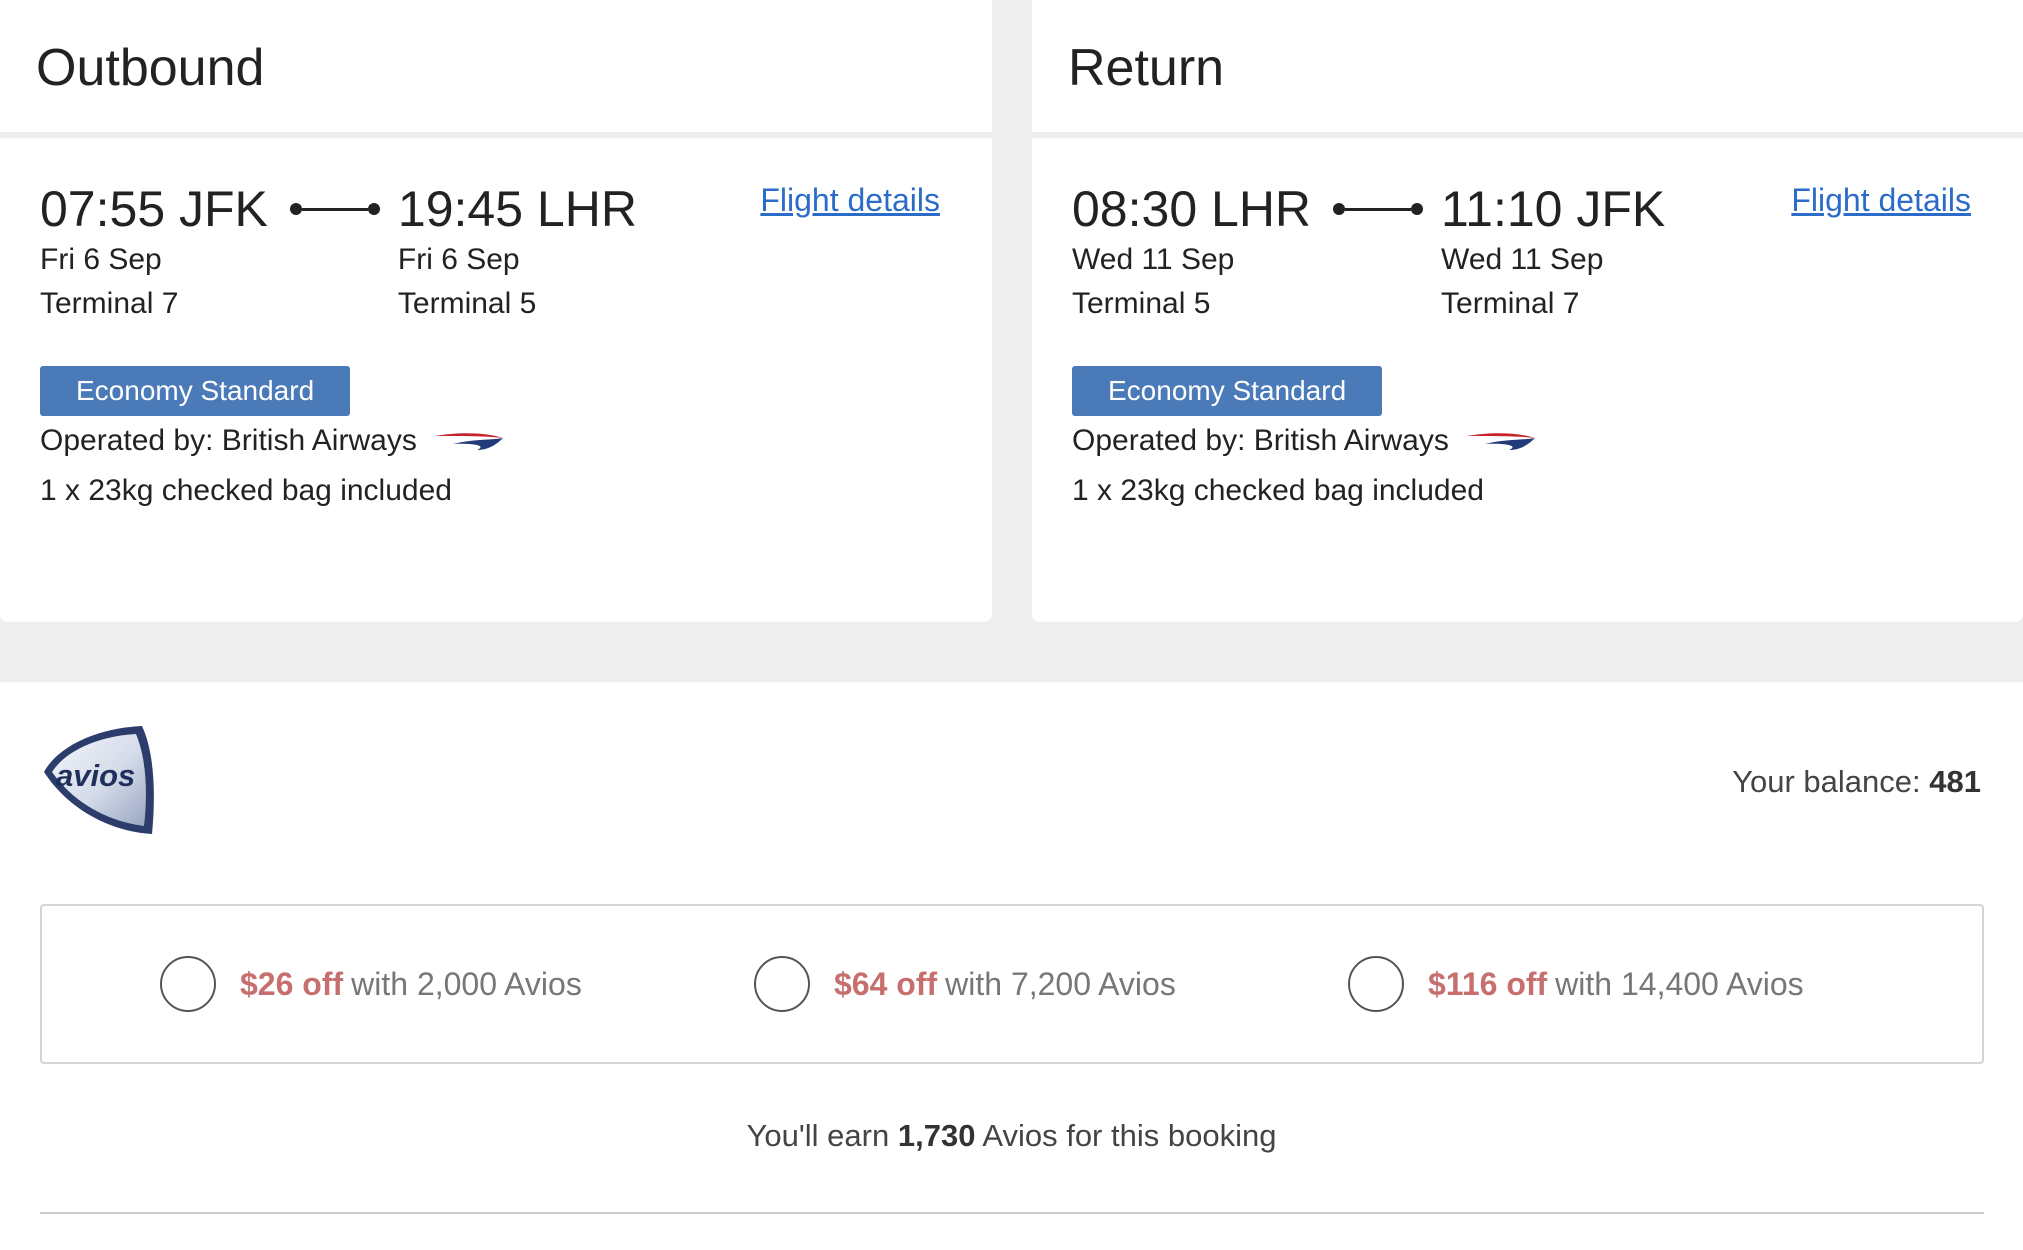 This screenshot has width=2023, height=1250. Describe the element at coordinates (936, 1135) in the screenshot. I see `earn-value: 1,730` at that location.